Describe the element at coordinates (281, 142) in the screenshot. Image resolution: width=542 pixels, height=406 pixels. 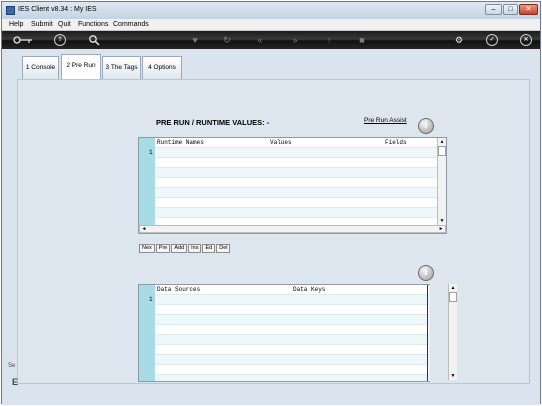
I see `column-header-values: Values` at that location.